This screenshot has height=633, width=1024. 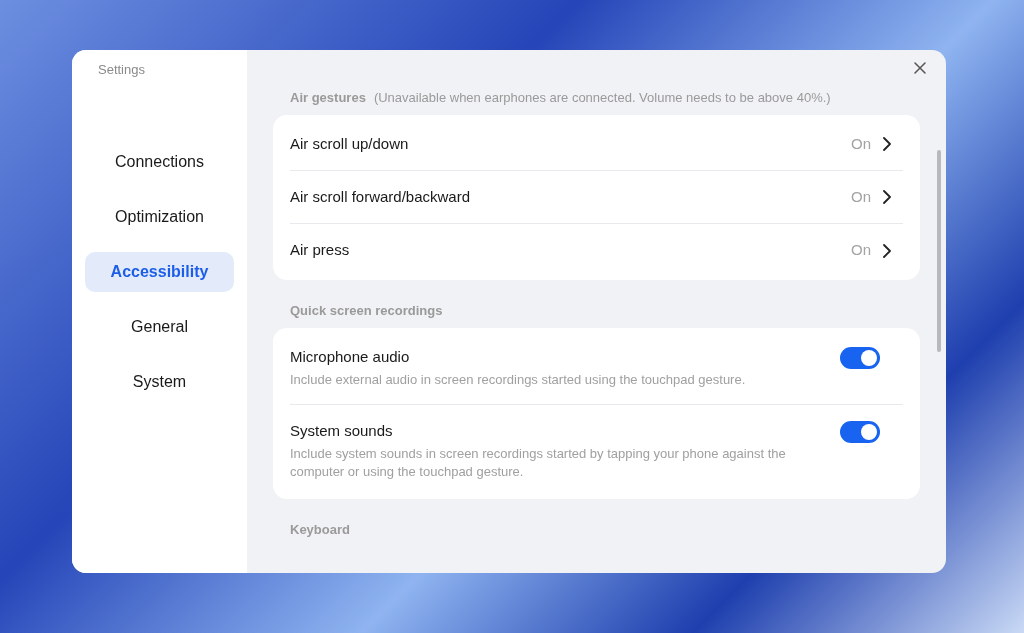 I want to click on setting-label: System sounds, so click(x=342, y=431).